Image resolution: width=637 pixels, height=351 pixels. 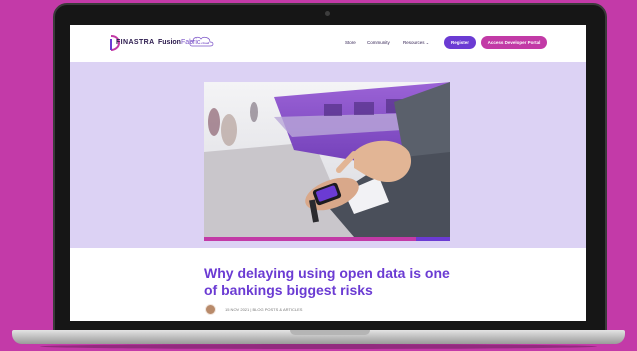 I want to click on cloud-outline-icon, so click(x=201, y=41).